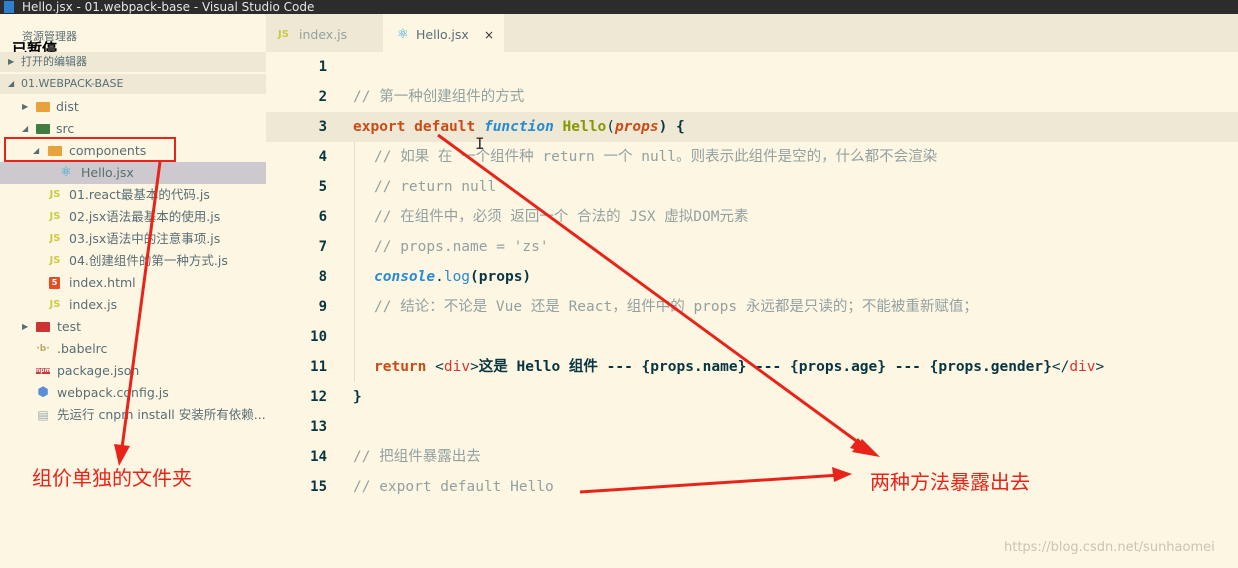  Describe the element at coordinates (322, 217) in the screenshot. I see `line-number: 6` at that location.